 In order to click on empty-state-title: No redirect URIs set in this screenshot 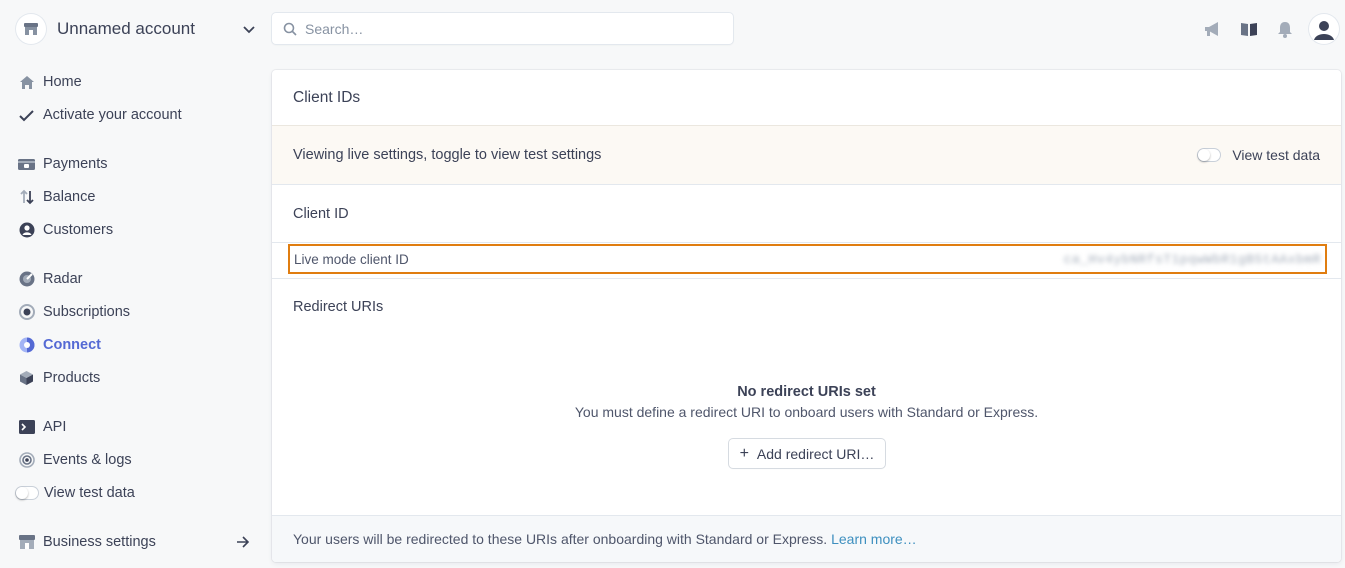, I will do `click(806, 392)`.